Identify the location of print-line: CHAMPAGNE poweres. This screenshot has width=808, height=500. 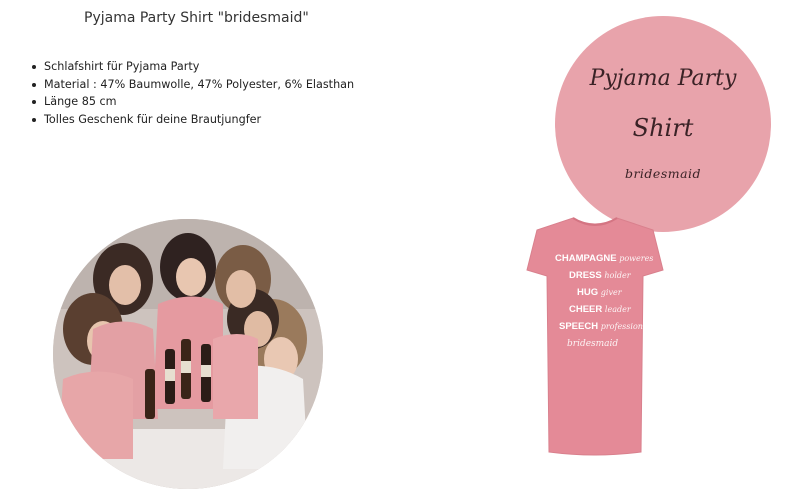
(604, 258).